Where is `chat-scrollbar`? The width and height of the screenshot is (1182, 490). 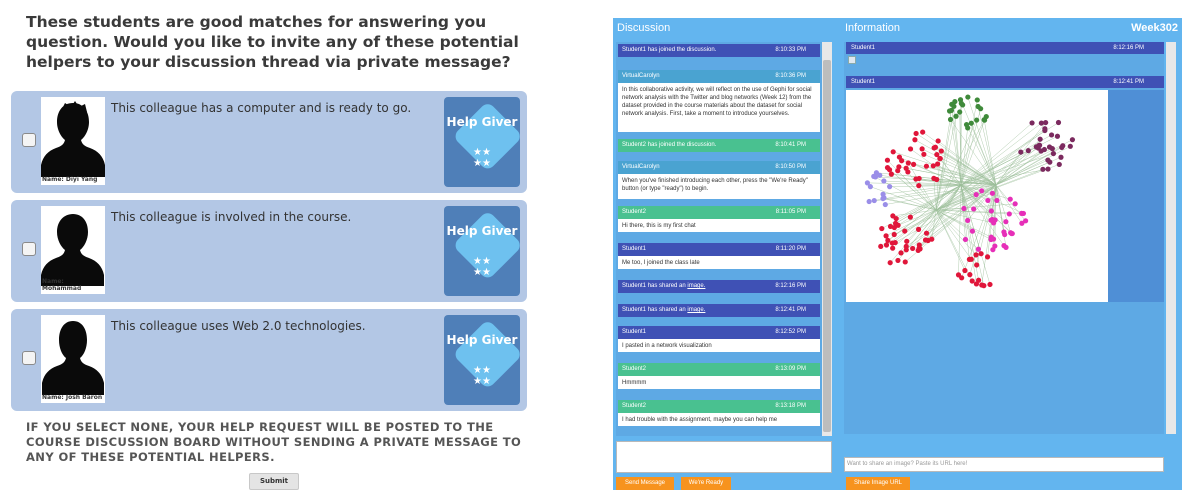 chat-scrollbar is located at coordinates (827, 239).